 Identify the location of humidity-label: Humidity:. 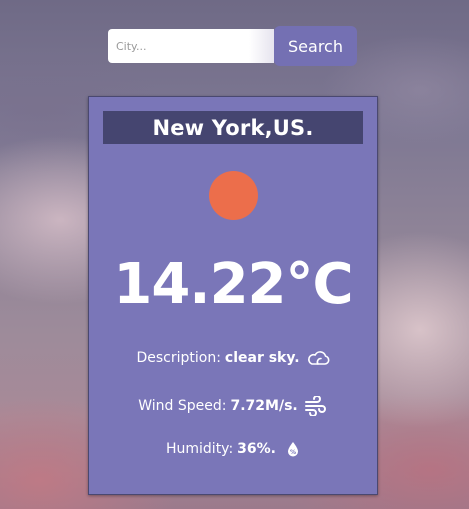
(199, 449).